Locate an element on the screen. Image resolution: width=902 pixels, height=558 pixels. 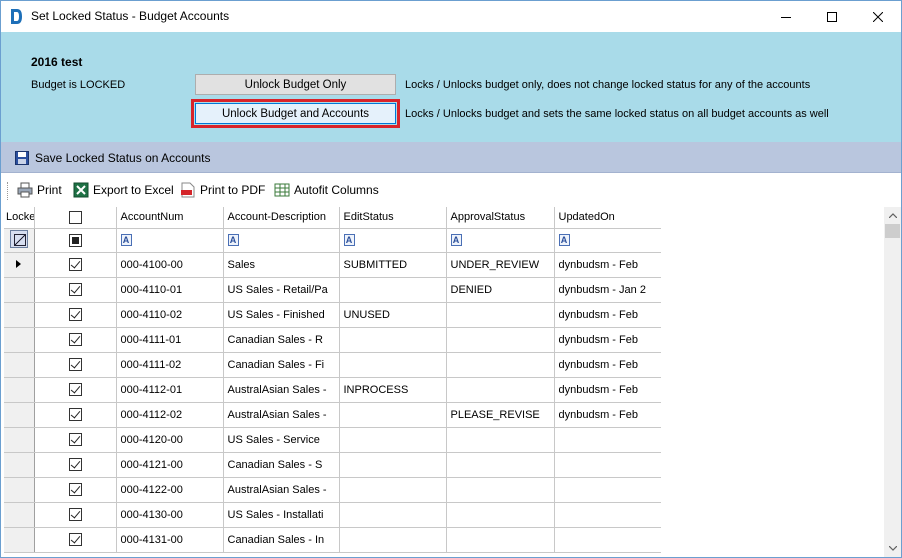
filter-locked-checkbox is located at coordinates (75, 240).